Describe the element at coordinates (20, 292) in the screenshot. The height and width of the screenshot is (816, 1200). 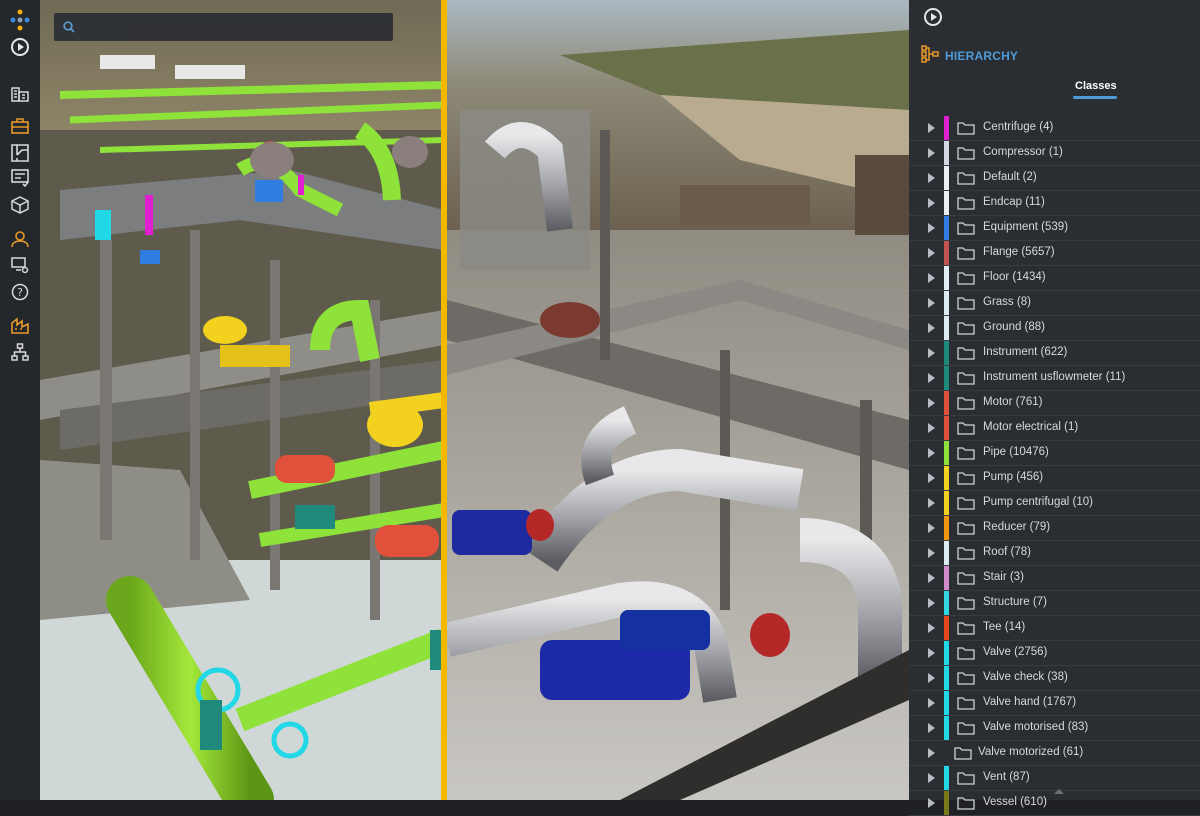
I see `help-icon: ?` at that location.